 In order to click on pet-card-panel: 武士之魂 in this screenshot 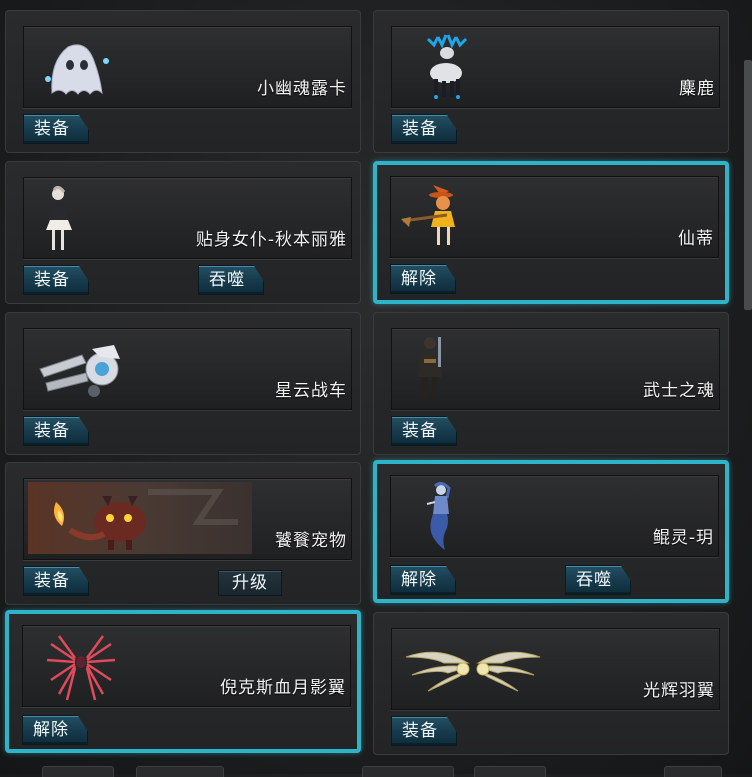, I will do `click(555, 369)`.